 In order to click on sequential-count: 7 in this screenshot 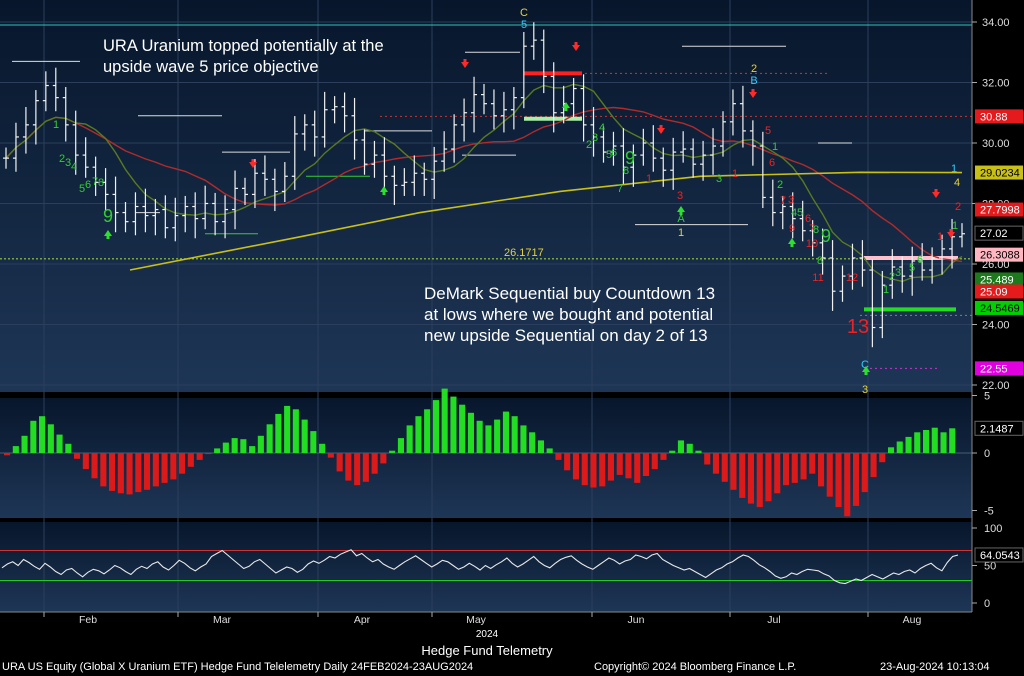, I will do `click(620, 189)`.